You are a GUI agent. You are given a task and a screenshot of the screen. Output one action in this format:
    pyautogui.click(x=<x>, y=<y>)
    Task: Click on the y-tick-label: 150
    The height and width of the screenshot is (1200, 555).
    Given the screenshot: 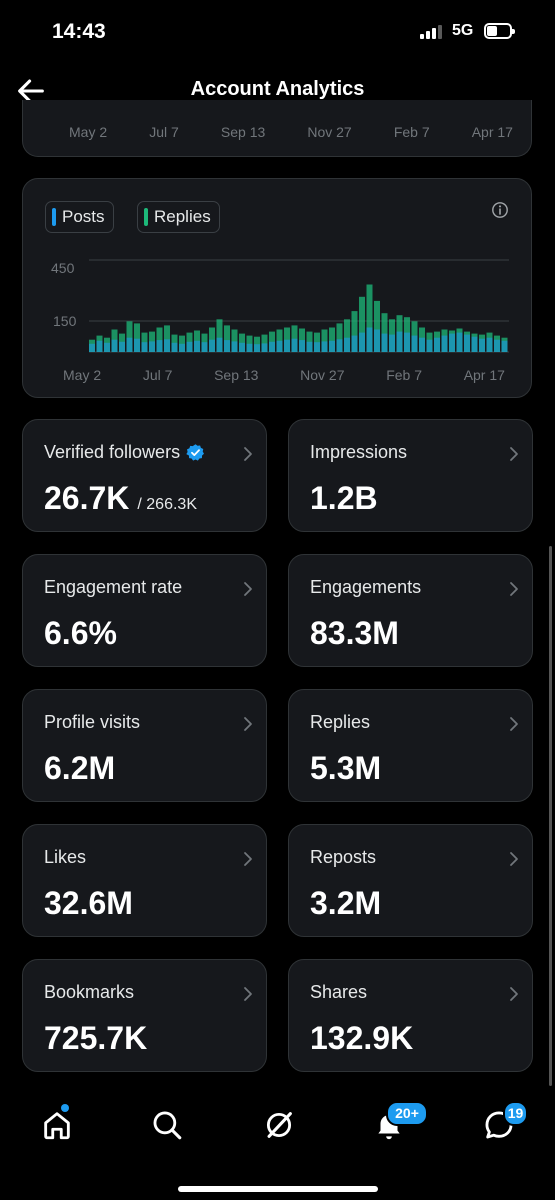 What is the action you would take?
    pyautogui.click(x=65, y=321)
    